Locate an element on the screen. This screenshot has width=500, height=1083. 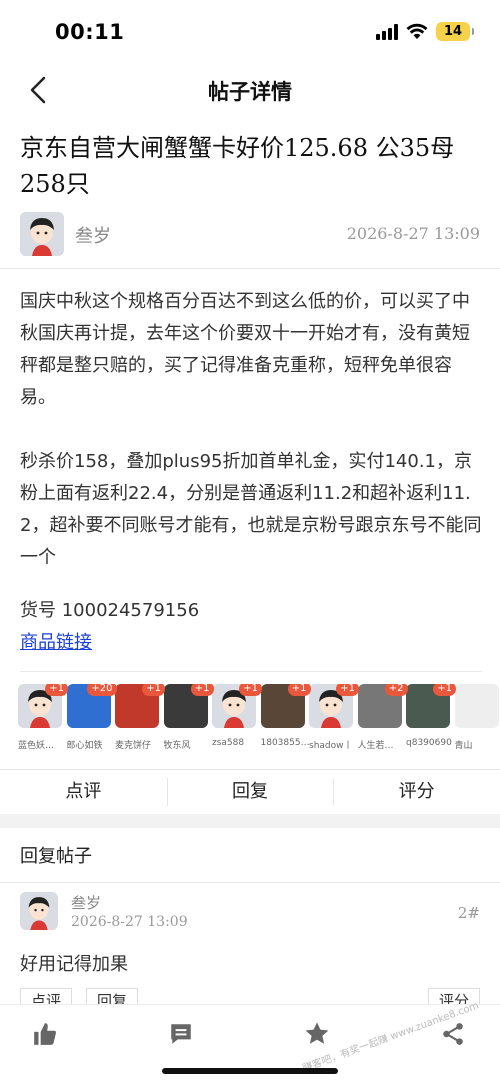
rater-name: 麦克饼仔 is located at coordinates (133, 746).